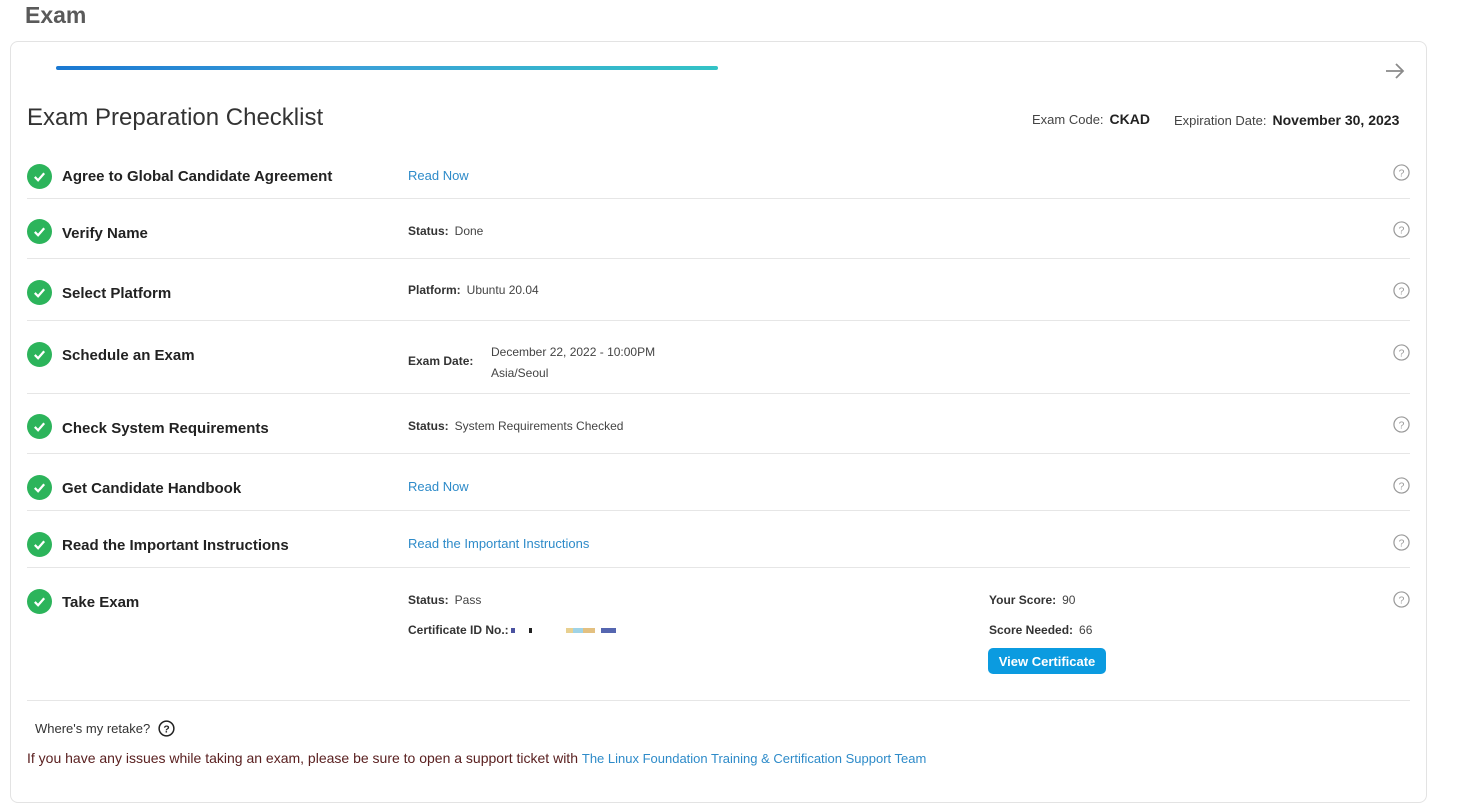 This screenshot has height=803, width=1469. I want to click on task-label: Read the Important Instructions, so click(175, 545).